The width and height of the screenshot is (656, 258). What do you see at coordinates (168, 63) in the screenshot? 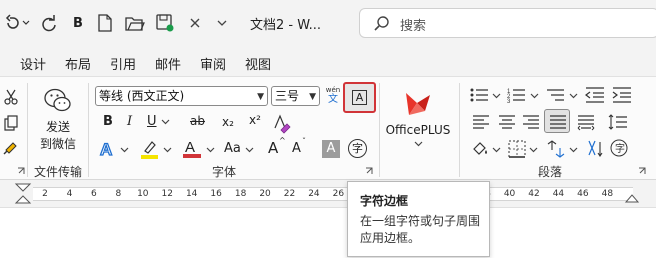
I see `tab-mailings: 邮件` at bounding box center [168, 63].